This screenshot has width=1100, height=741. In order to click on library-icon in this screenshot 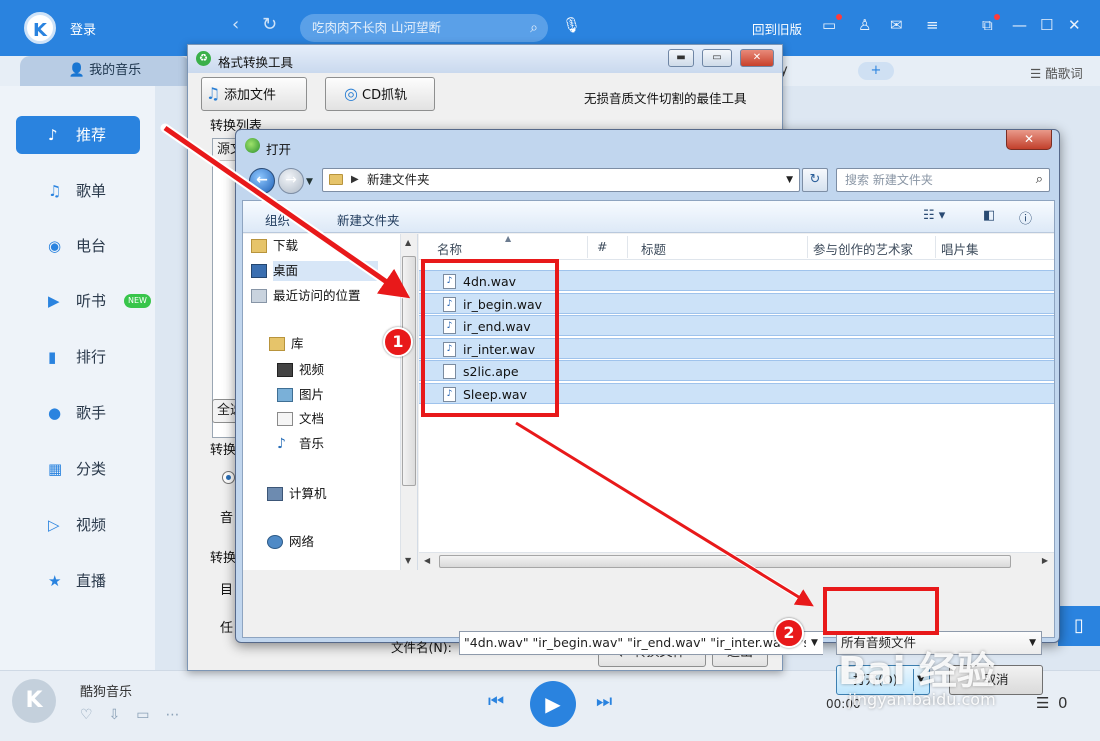, I will do `click(277, 344)`.